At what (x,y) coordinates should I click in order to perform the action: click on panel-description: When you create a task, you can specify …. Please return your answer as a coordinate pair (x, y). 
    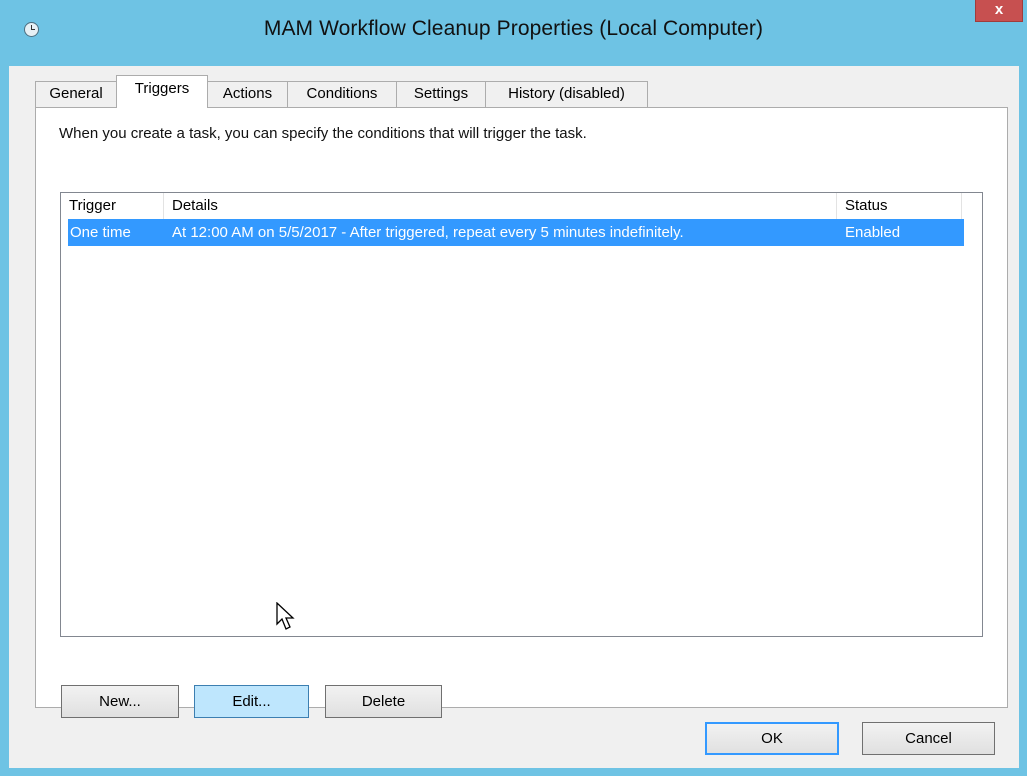
    Looking at the image, I should click on (323, 133).